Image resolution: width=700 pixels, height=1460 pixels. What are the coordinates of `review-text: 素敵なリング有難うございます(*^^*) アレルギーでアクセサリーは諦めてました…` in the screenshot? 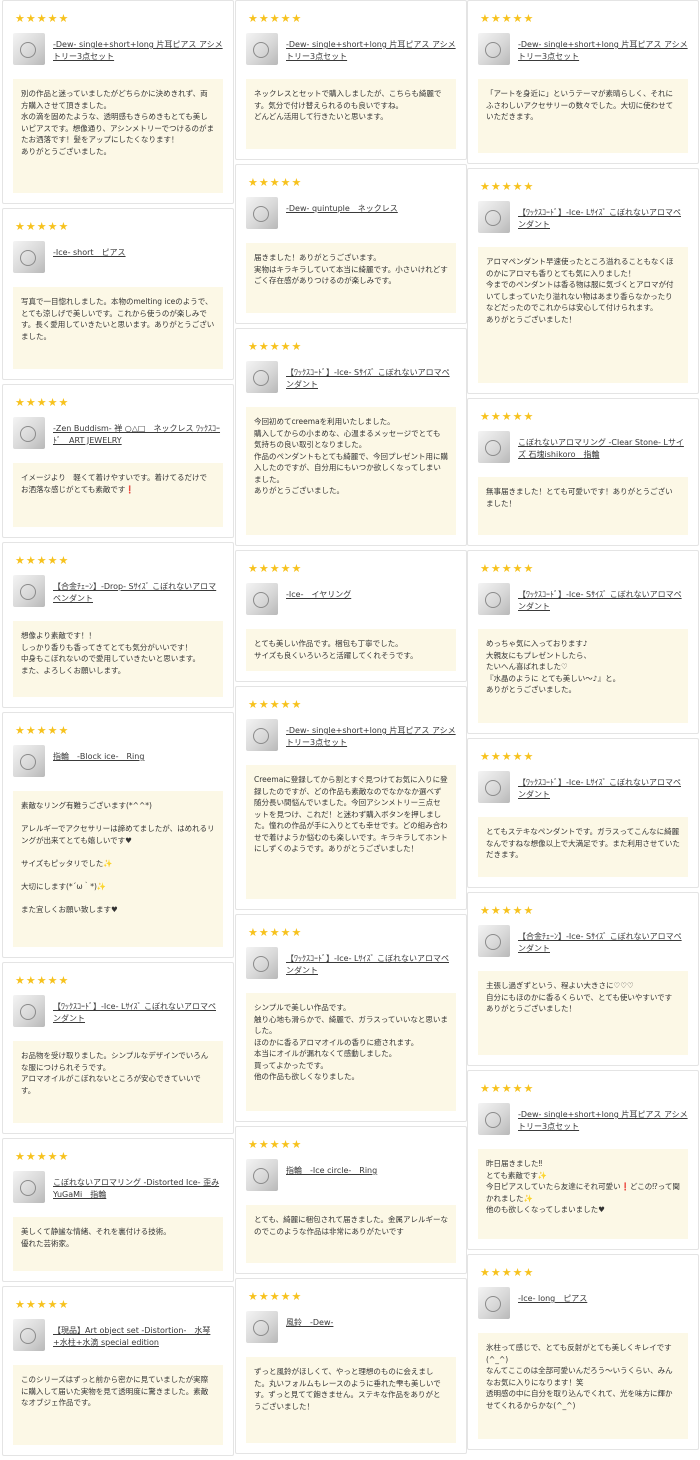 It's located at (118, 869).